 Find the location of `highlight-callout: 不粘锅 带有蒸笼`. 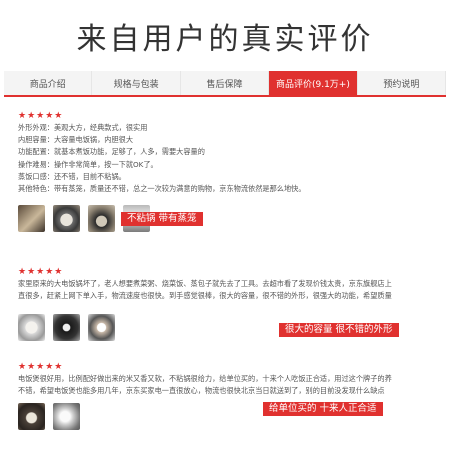

highlight-callout: 不粘锅 带有蒸笼 is located at coordinates (162, 219).